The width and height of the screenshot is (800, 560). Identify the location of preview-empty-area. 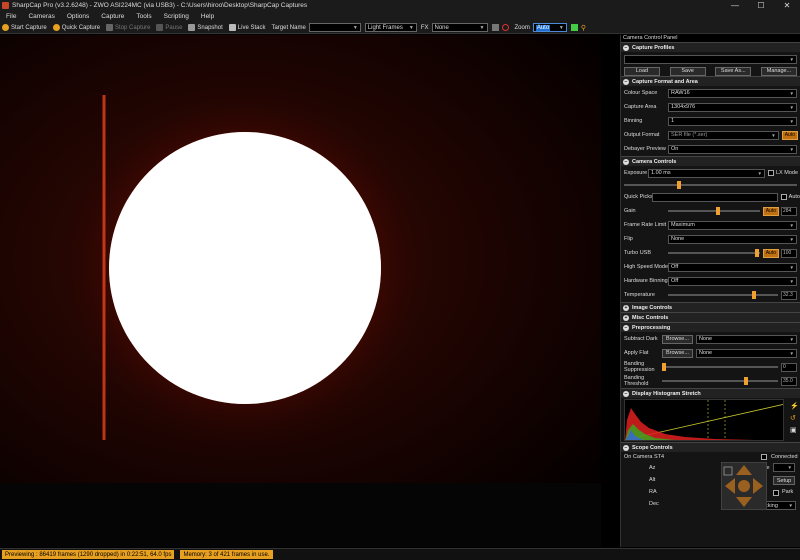
(300, 515).